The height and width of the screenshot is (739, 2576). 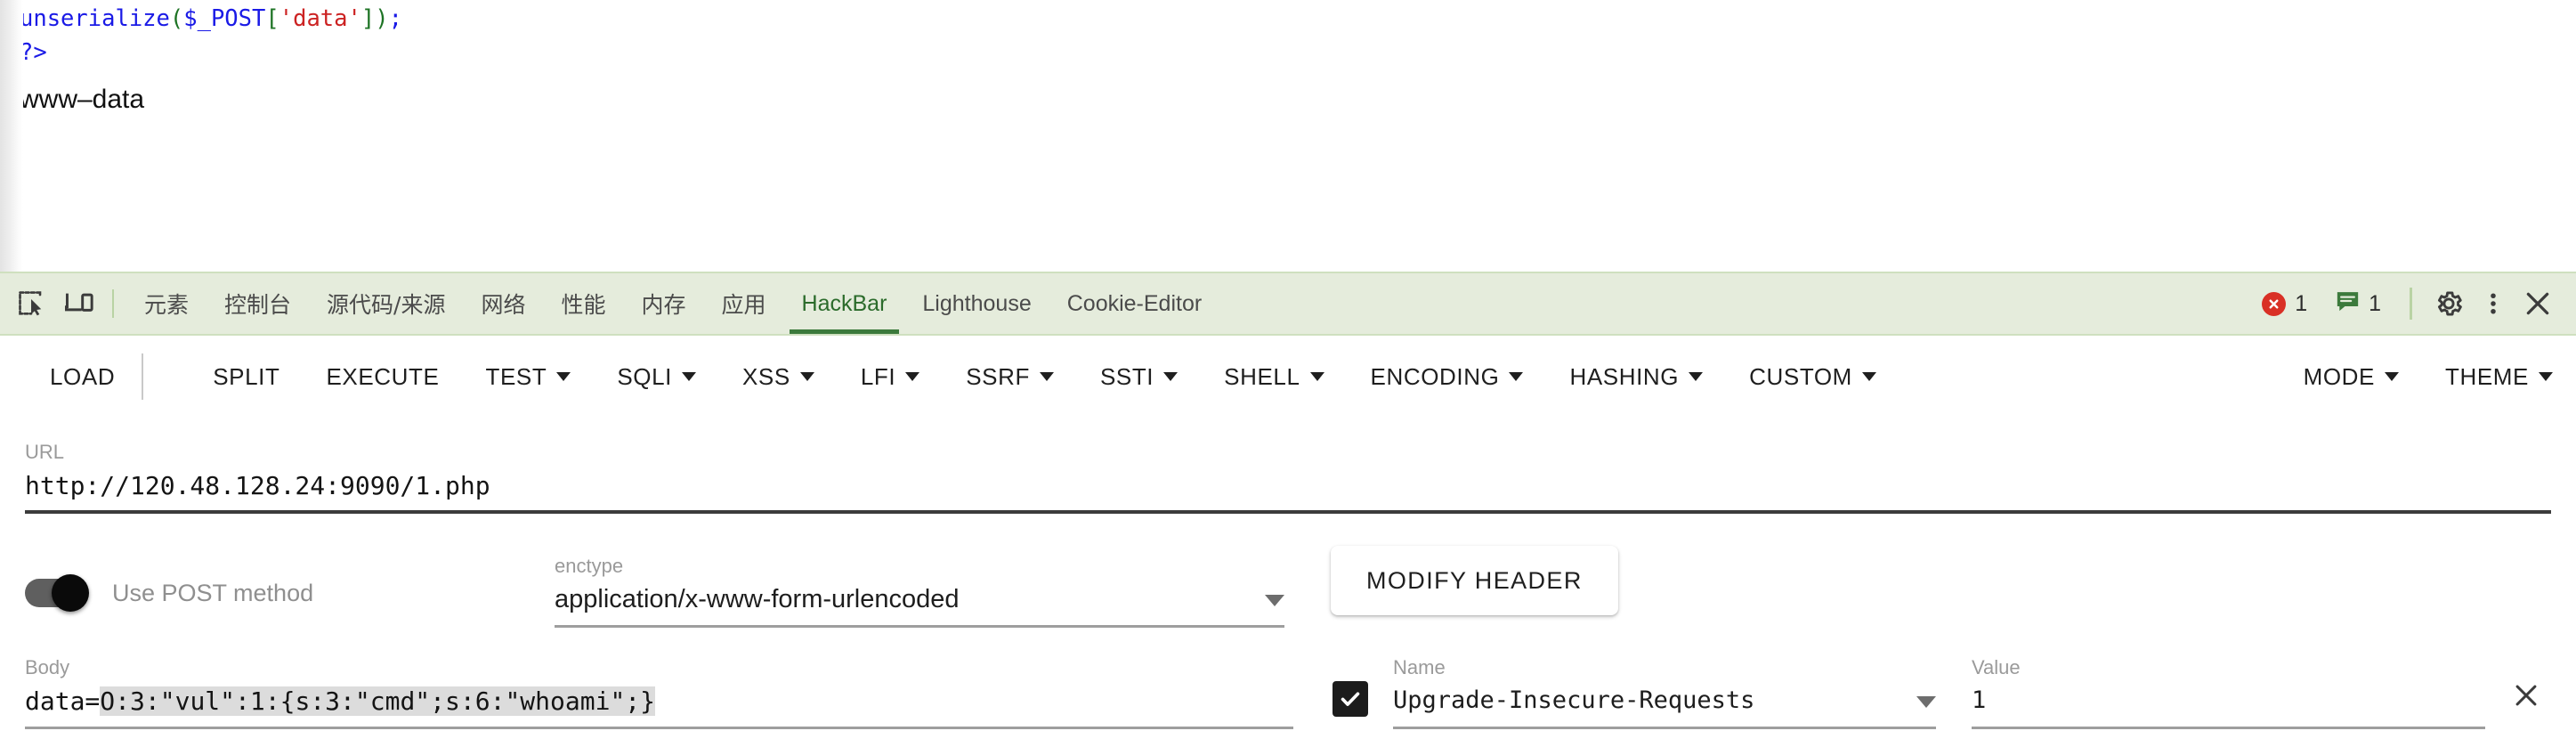 I want to click on header-name-select: Upgrade-Insecure-Requests, so click(x=1665, y=704).